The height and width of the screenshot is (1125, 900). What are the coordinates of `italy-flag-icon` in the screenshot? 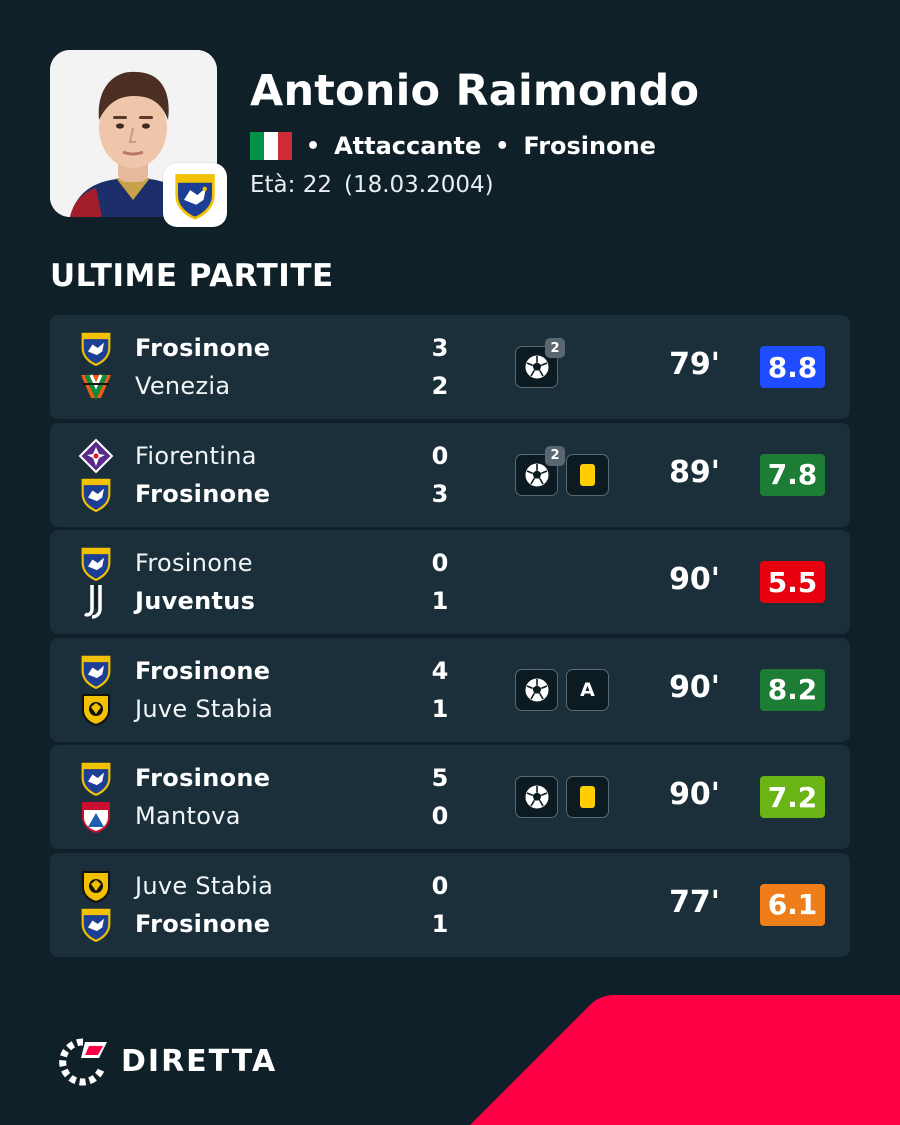 It's located at (271, 146).